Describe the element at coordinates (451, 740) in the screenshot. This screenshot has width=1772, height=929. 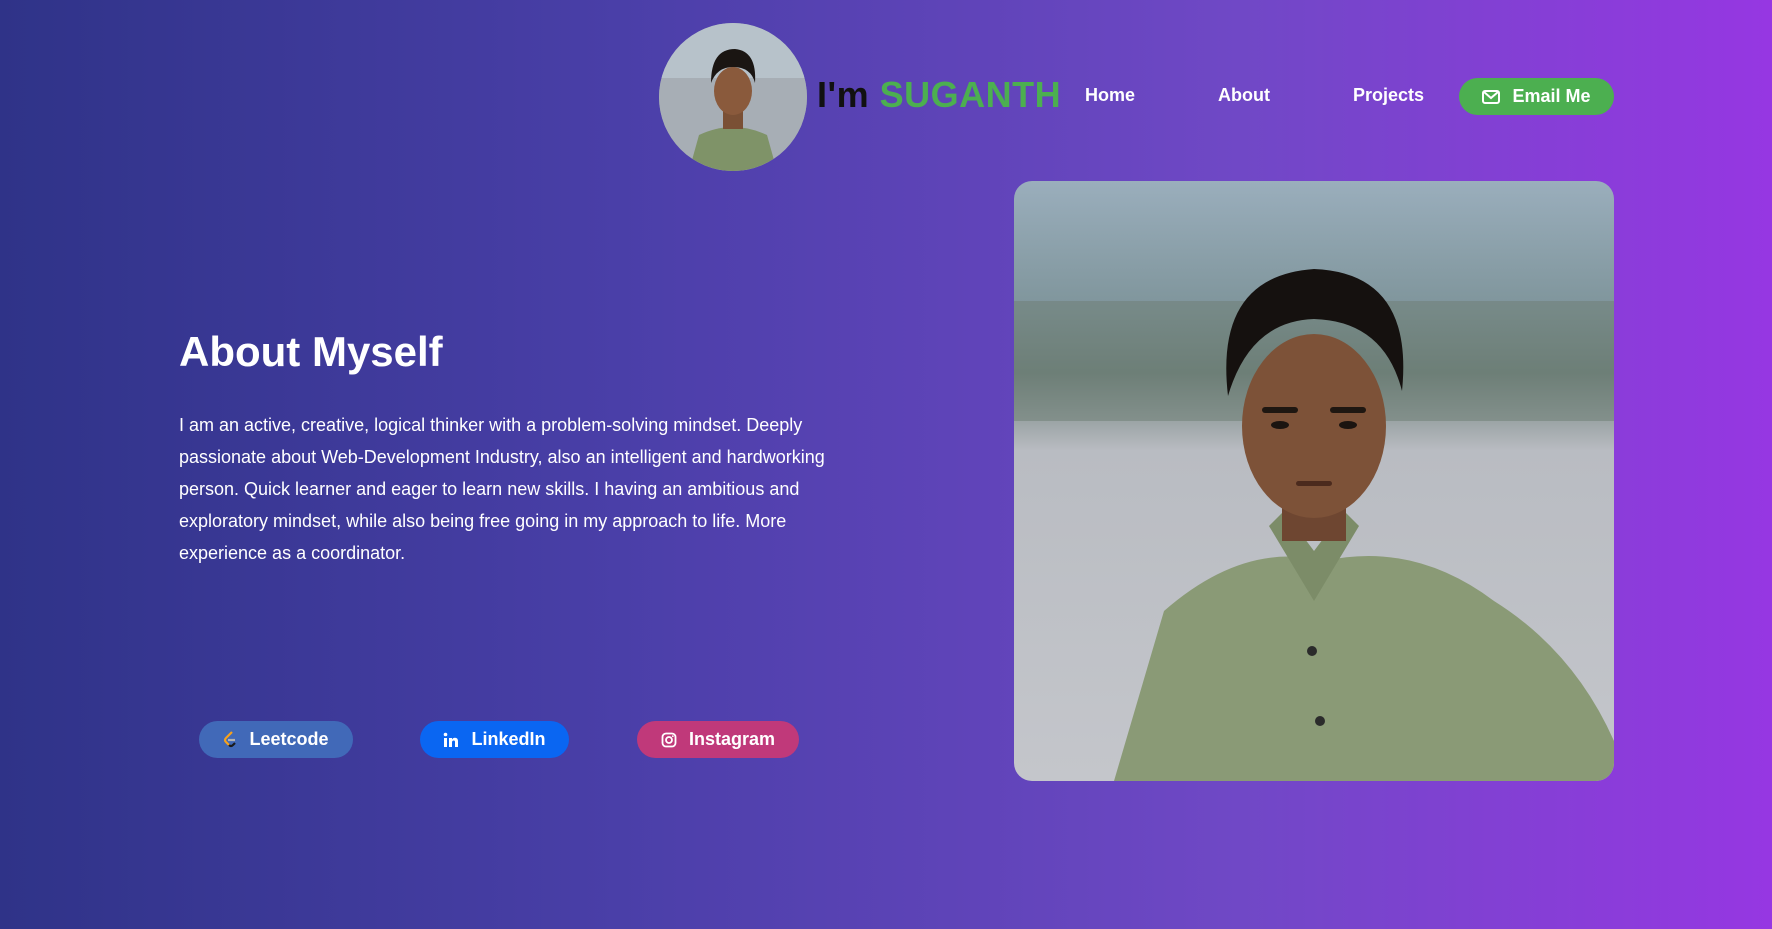
I see `linkedin-icon` at that location.